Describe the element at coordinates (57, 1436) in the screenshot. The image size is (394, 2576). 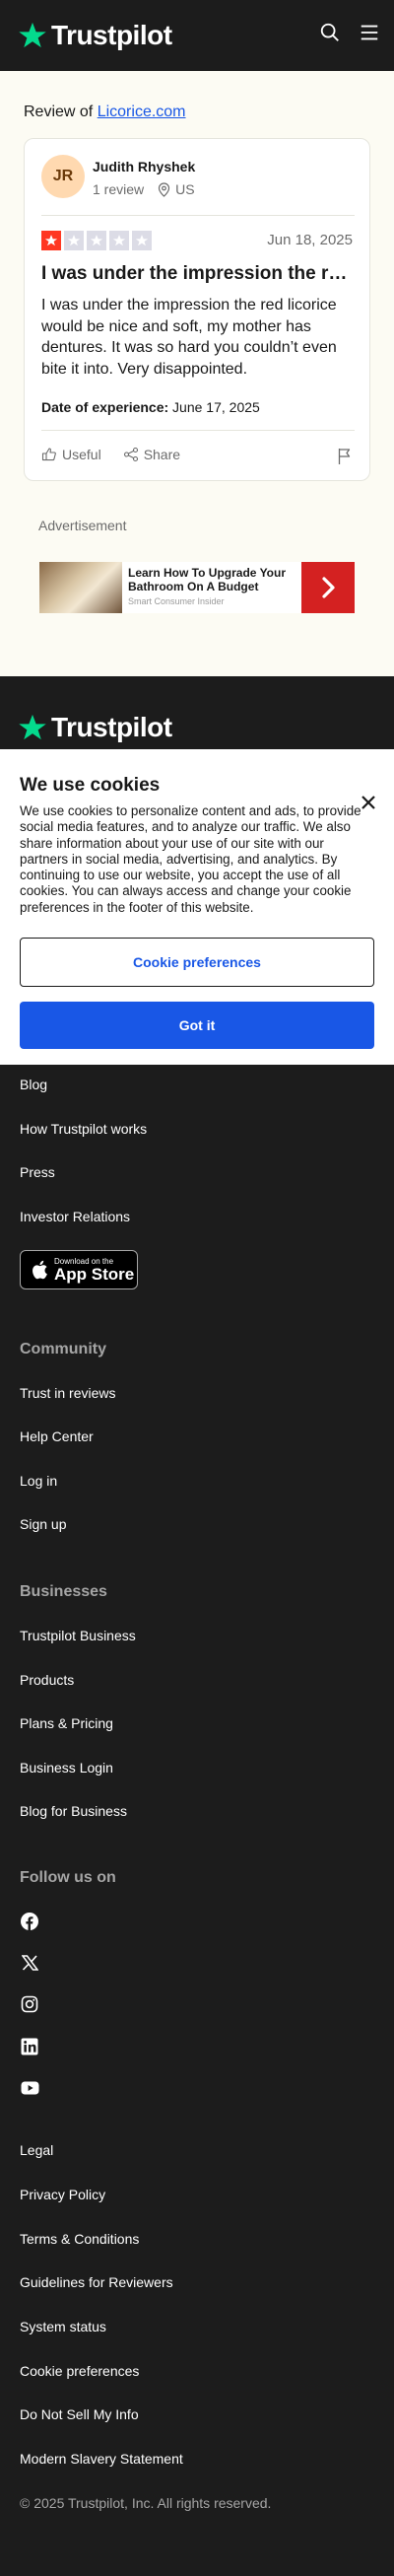
I see `footer-link-help-center: Help Center` at that location.